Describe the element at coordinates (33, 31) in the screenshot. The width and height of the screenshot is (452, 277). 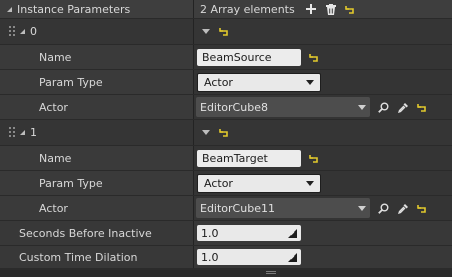
I see `array-element-index: 0` at that location.